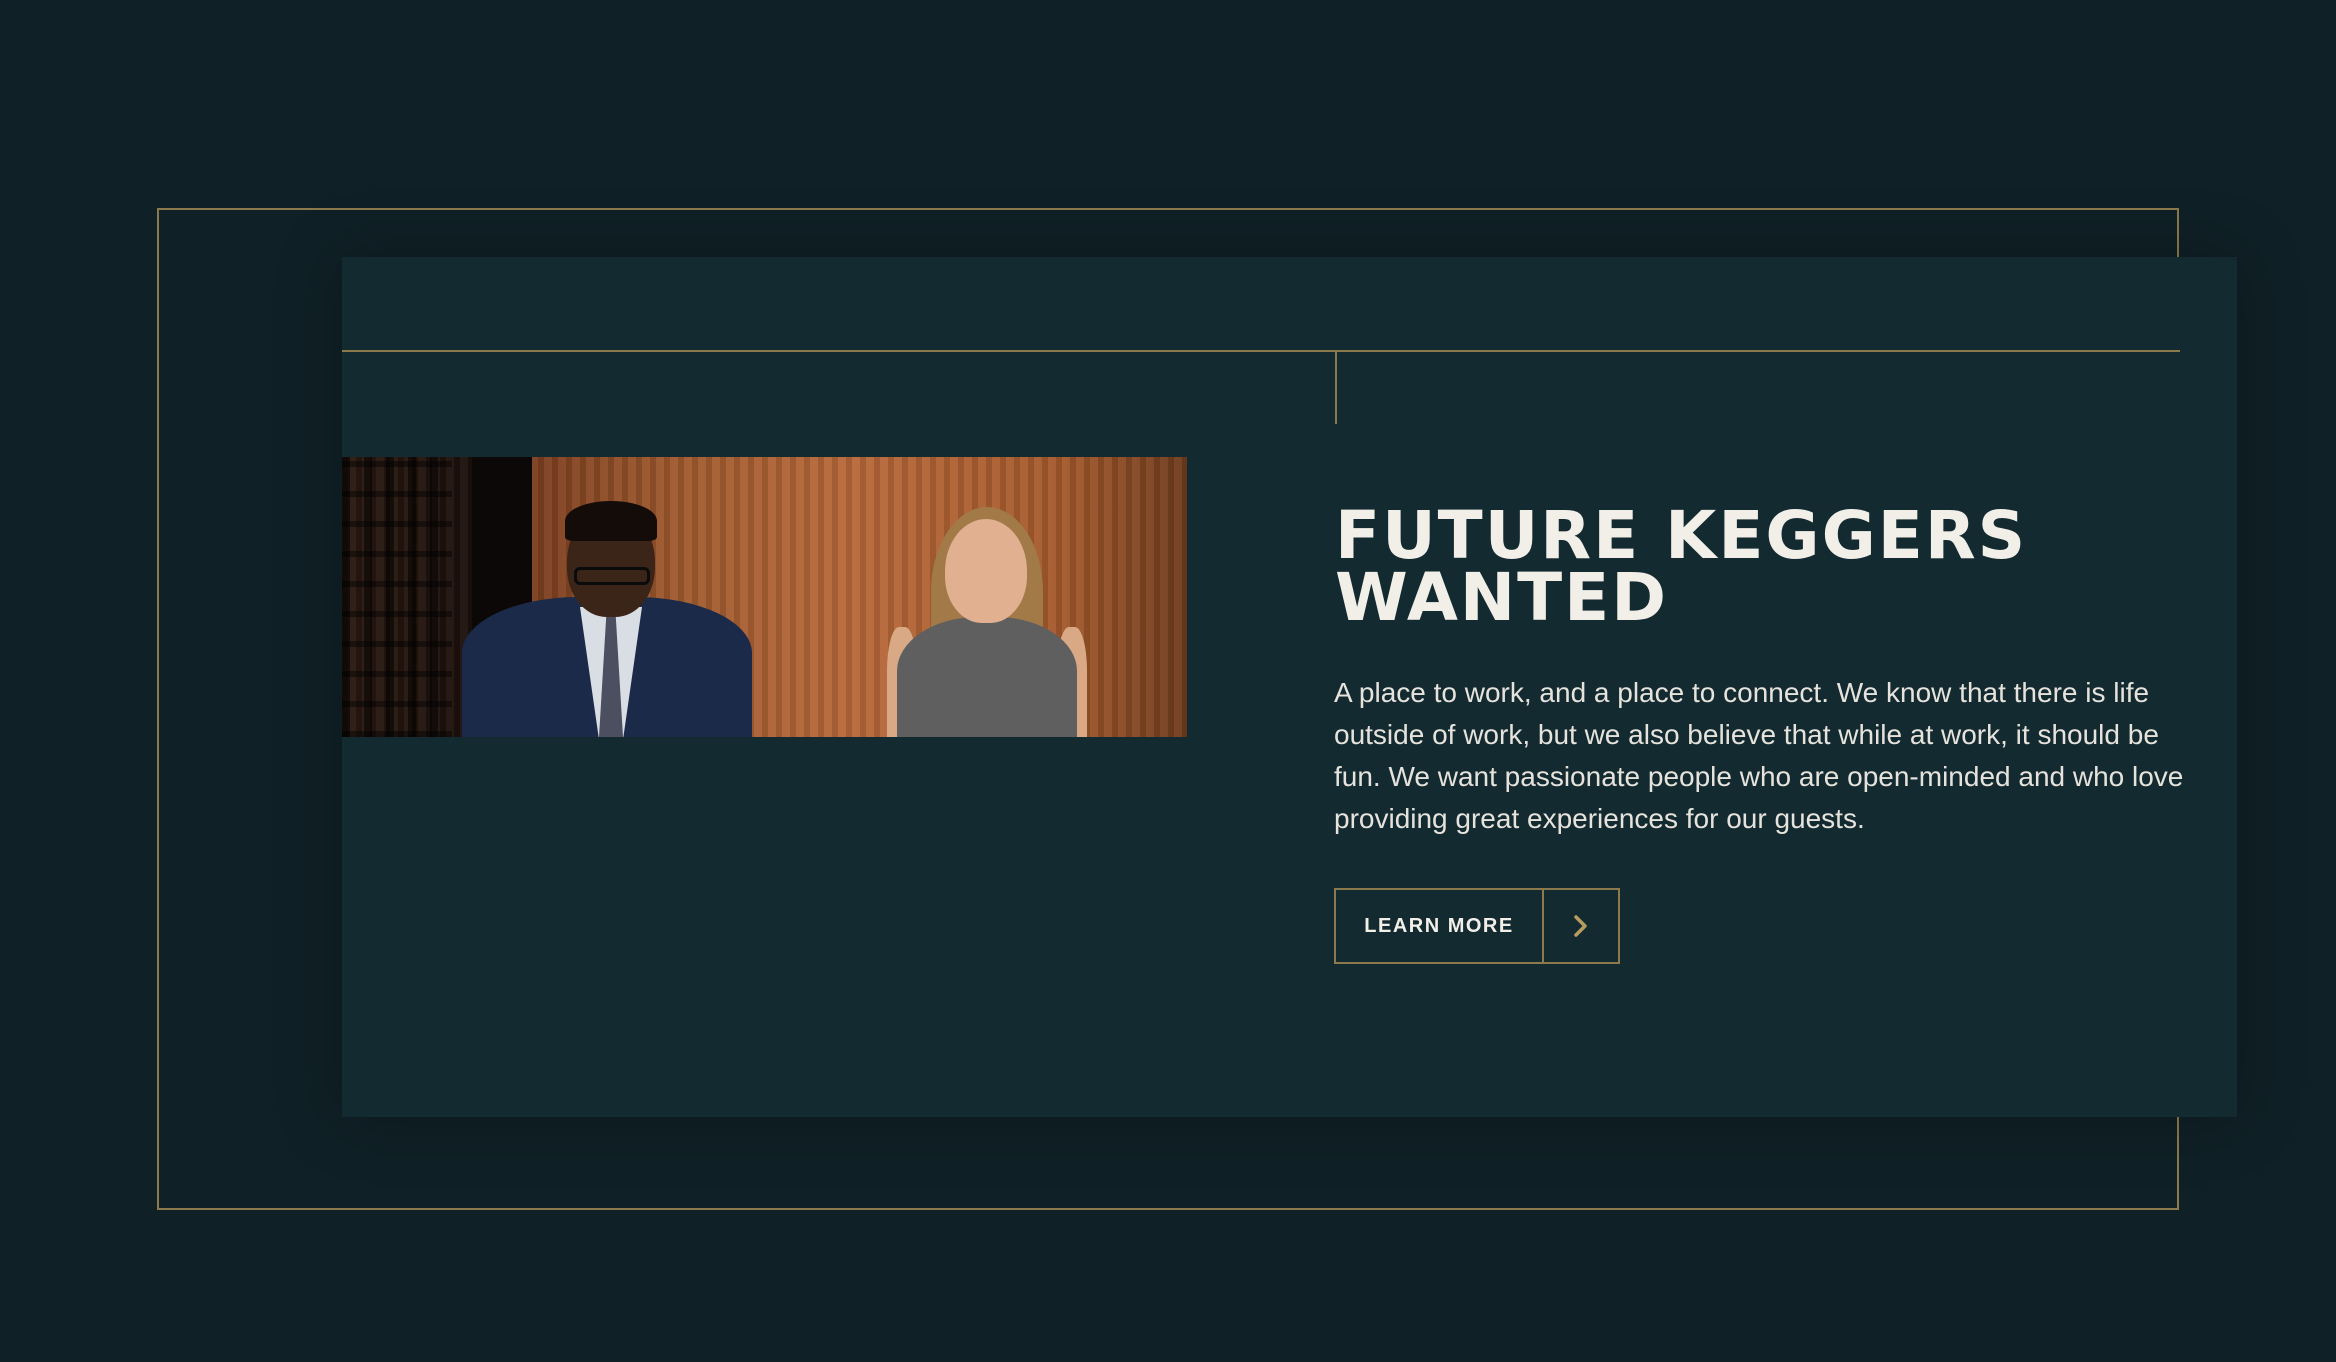 The height and width of the screenshot is (1362, 2336). I want to click on person-woman-in-dress, so click(987, 607).